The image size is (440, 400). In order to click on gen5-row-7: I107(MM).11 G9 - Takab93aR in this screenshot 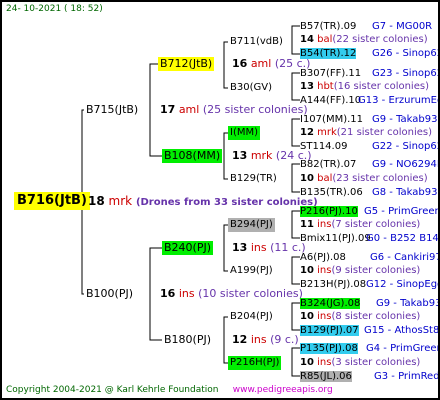, I will do `click(369, 119)`.